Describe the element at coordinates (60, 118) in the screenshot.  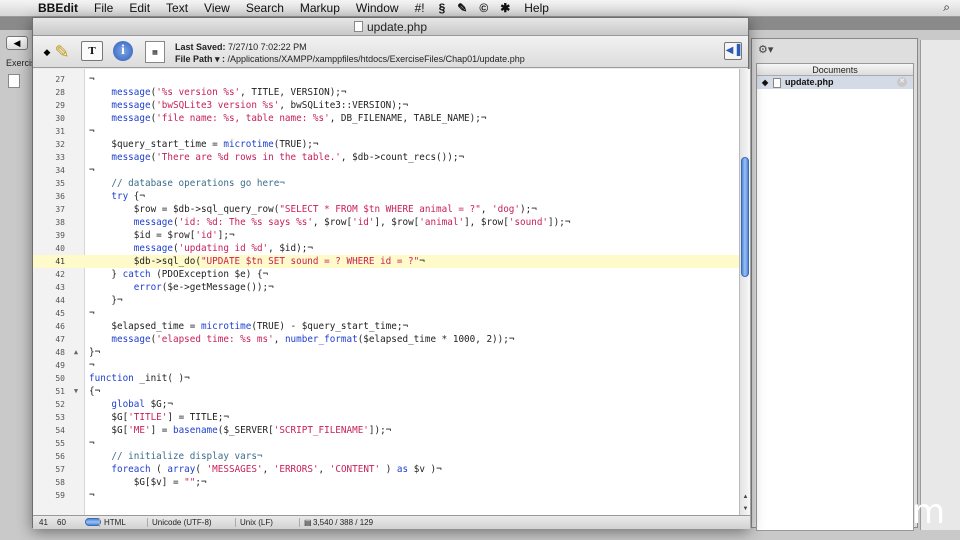
I see `line-number-label: 30` at that location.